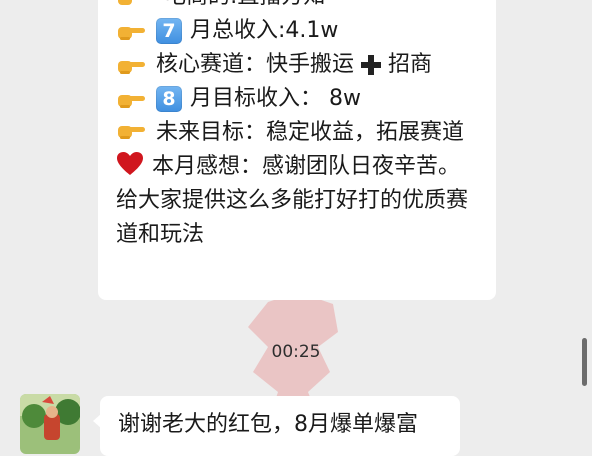  I want to click on keycap-8-icon: 8, so click(169, 99).